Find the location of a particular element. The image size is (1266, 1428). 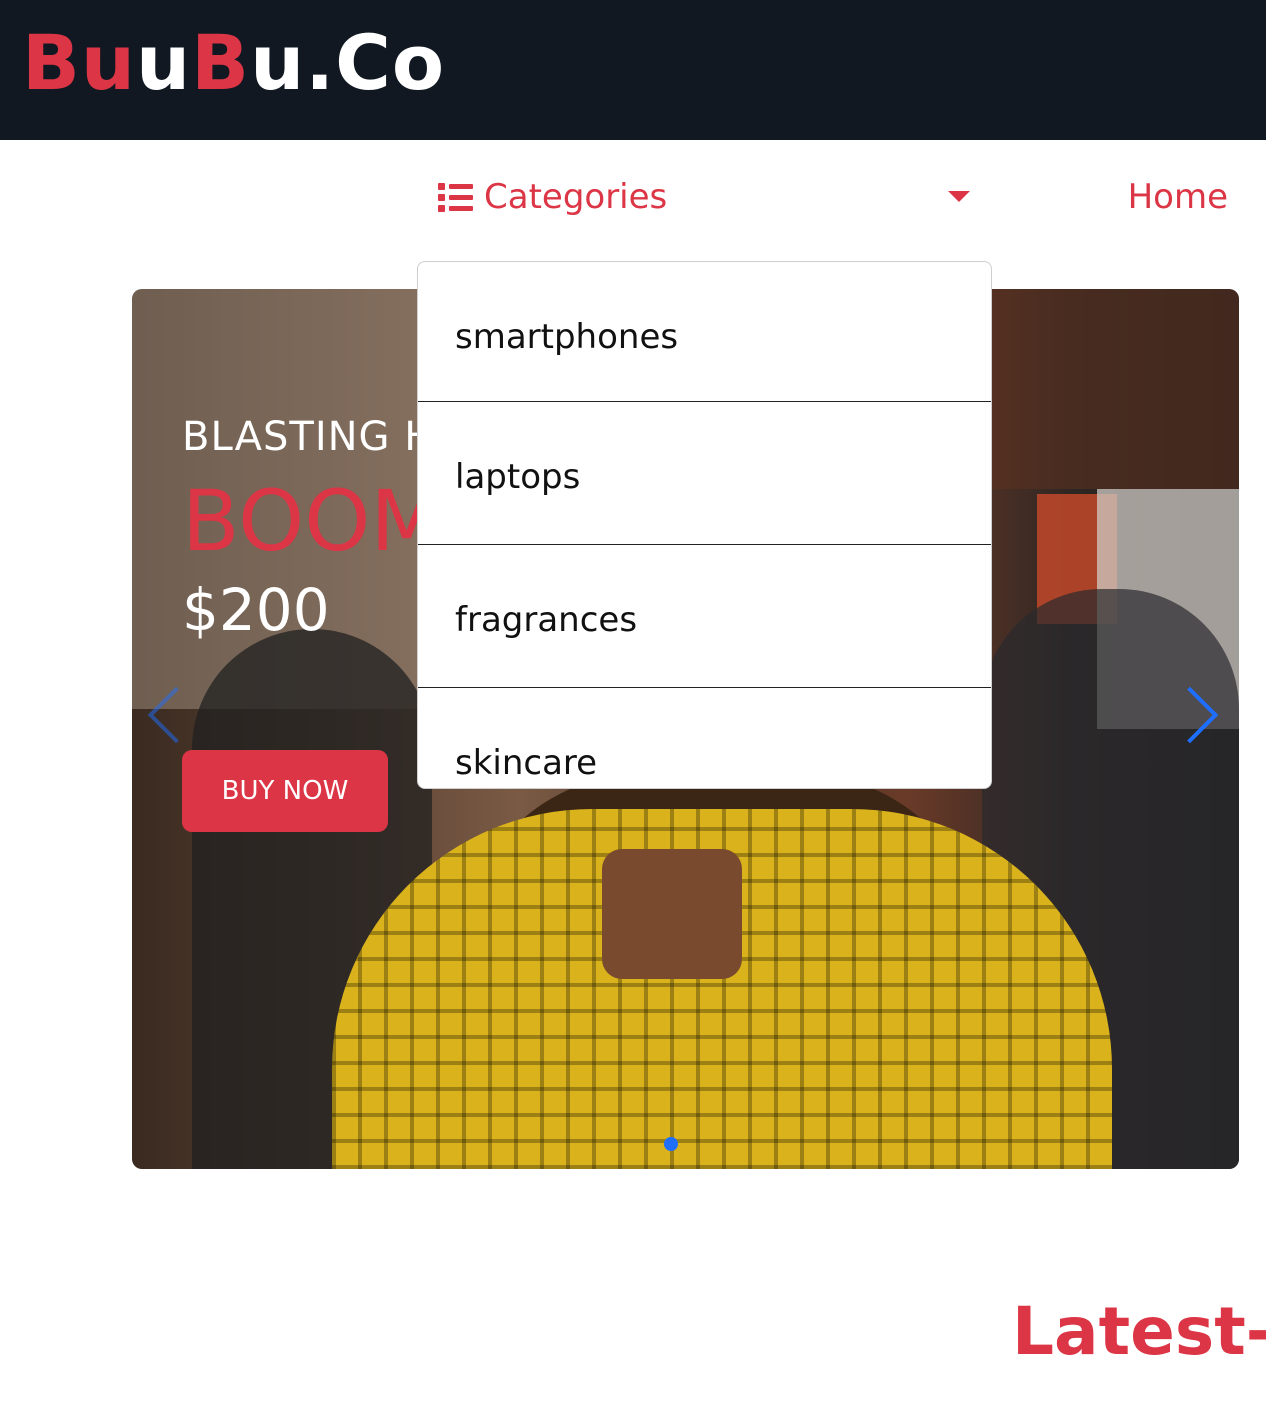

slide-price: $200 is located at coordinates (256, 610).